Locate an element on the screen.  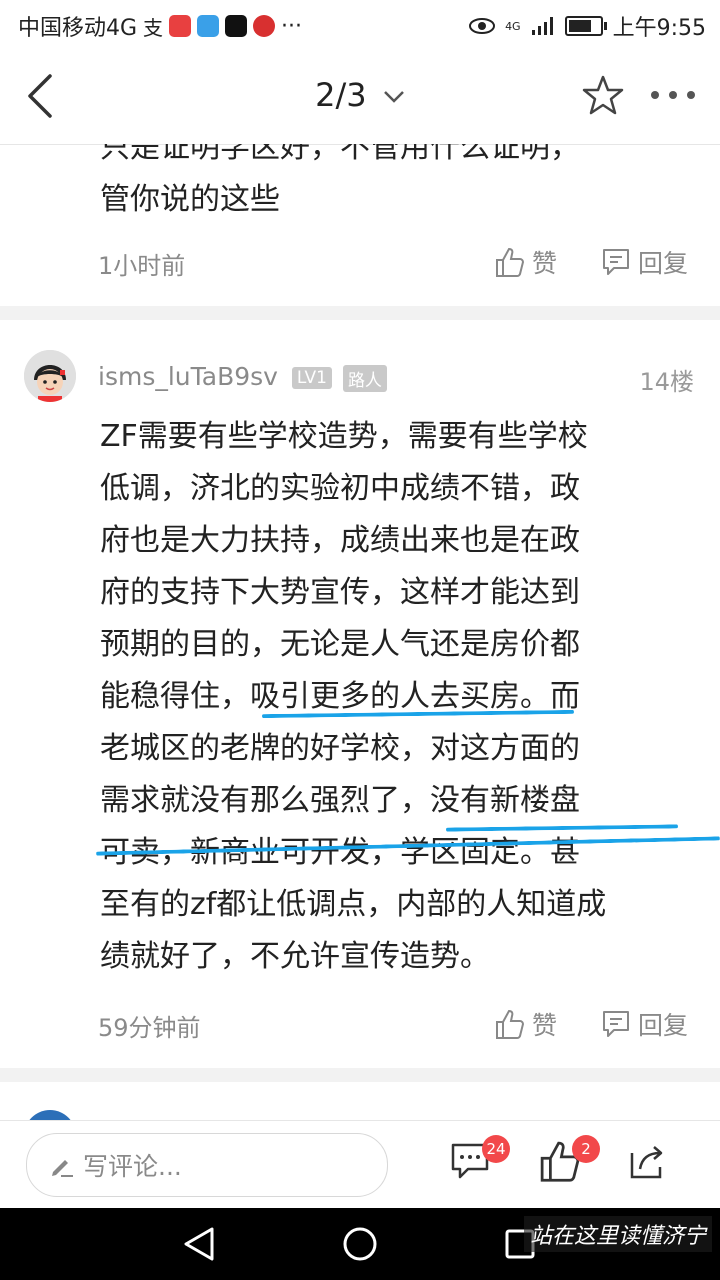
clock: 上午9:55 is located at coordinates (659, 28).